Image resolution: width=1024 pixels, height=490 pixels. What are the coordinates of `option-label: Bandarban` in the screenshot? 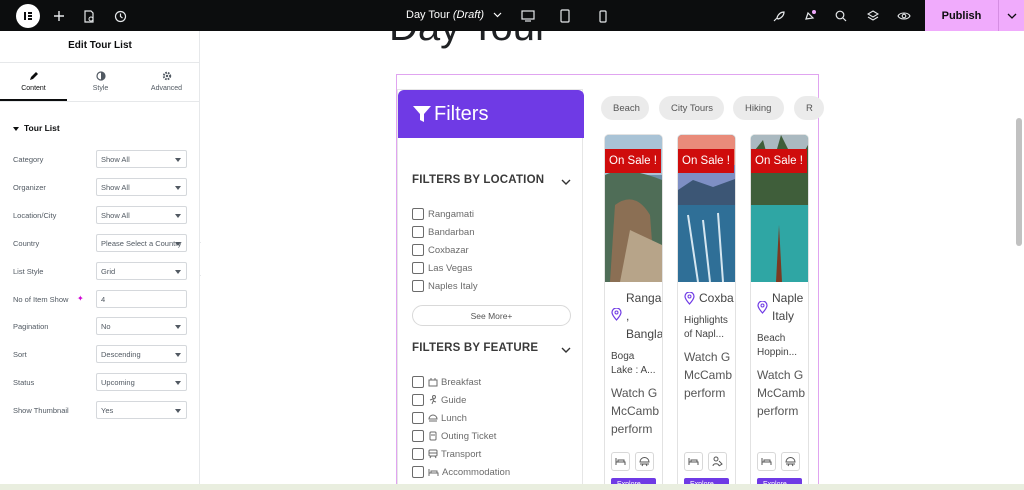 It's located at (451, 232).